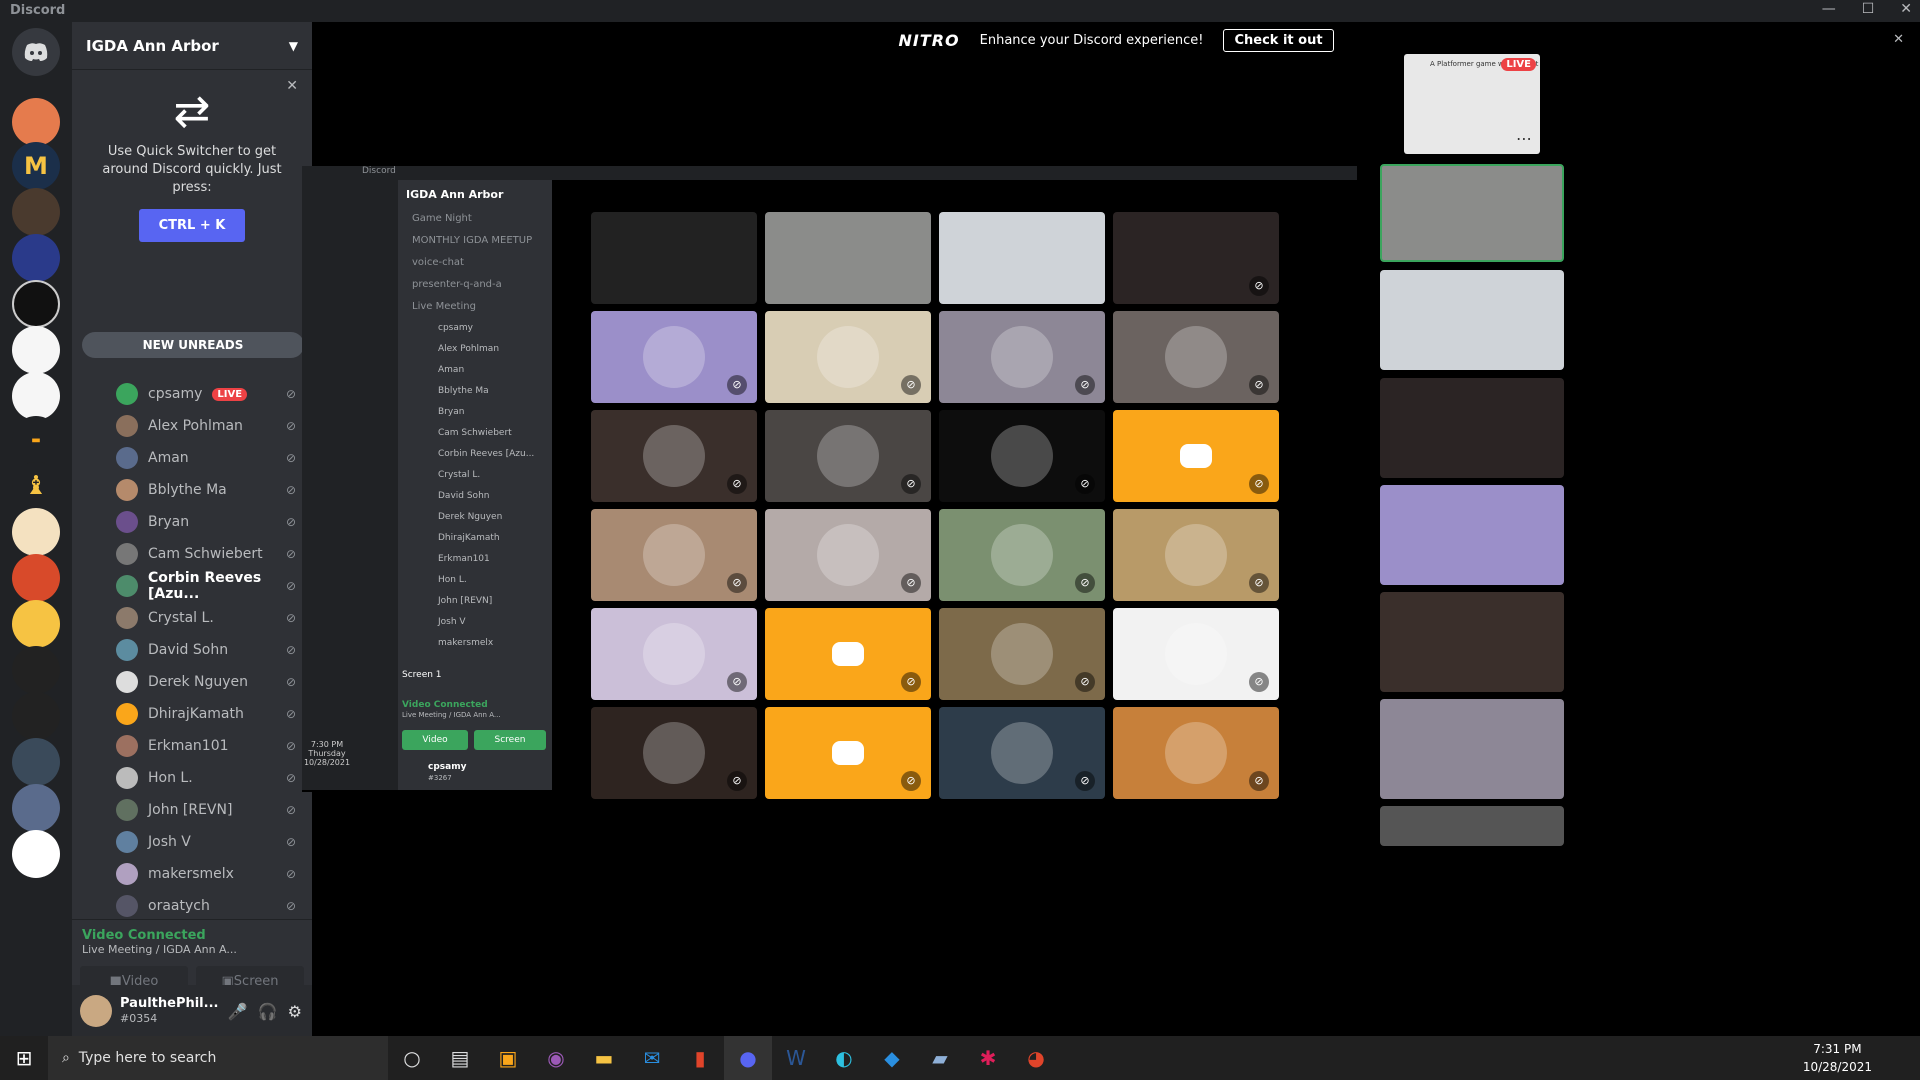  I want to click on voice-member: makersmelx ⊘, so click(192, 874).